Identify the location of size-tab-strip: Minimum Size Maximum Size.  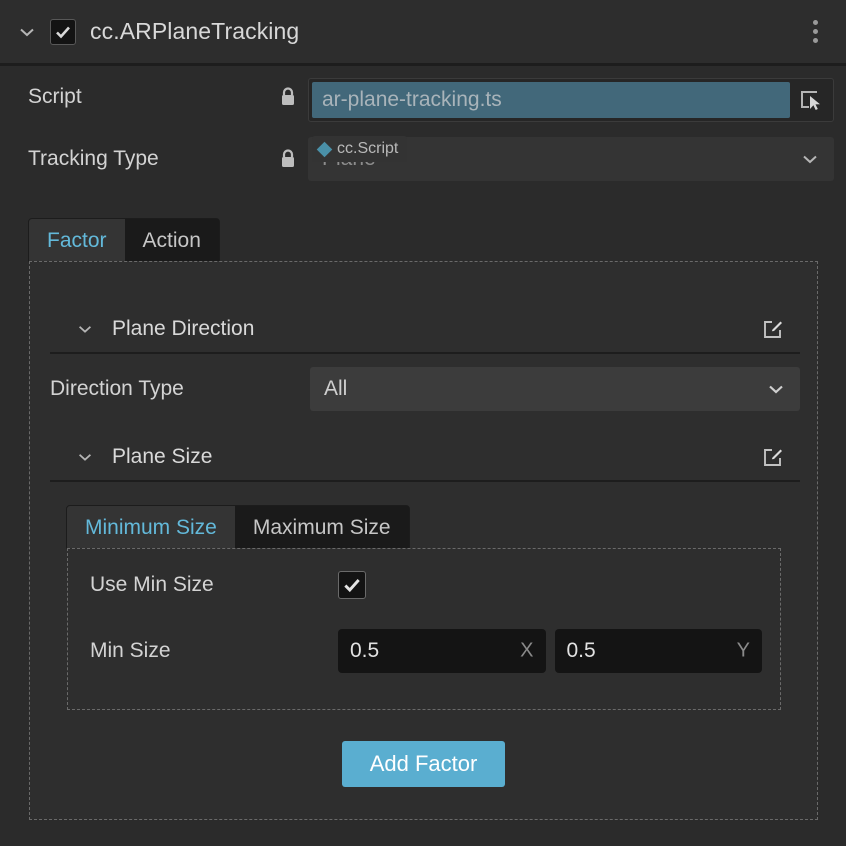
(238, 528).